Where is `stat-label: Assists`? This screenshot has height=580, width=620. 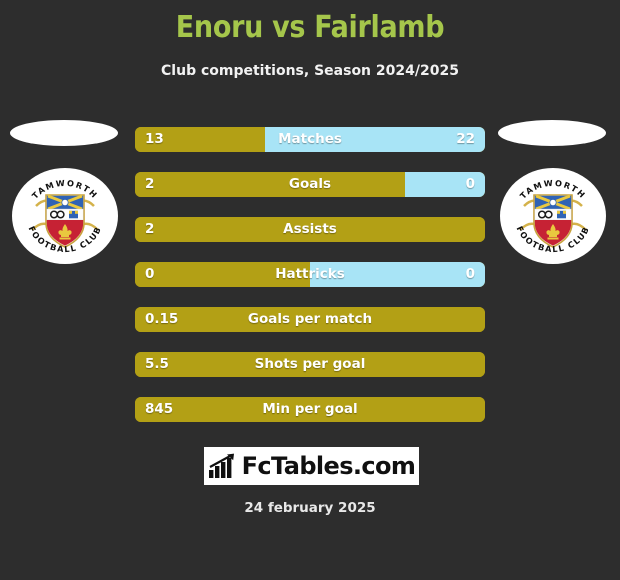 stat-label: Assists is located at coordinates (310, 229).